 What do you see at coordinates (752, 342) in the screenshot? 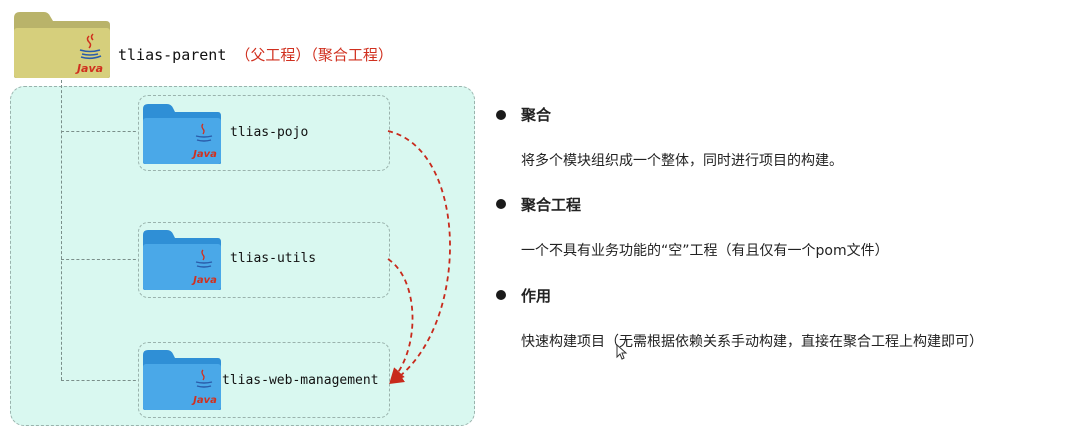
I see `bullet-text-3: 快速构建项目（无需根据依赖关系手动构建，直接在聚合工程上构建即可）` at bounding box center [752, 342].